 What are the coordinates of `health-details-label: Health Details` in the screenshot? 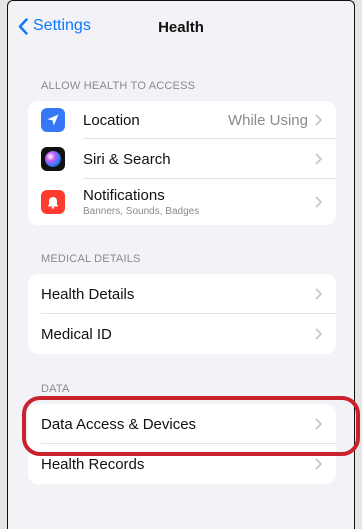 It's located at (88, 294).